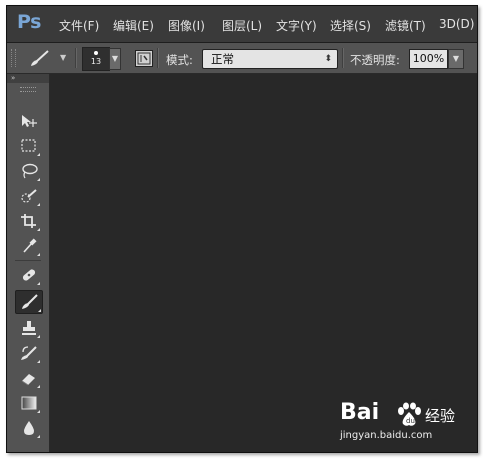  Describe the element at coordinates (386, 435) in the screenshot. I see `watermark-url: jingyan.baidu.com` at that location.